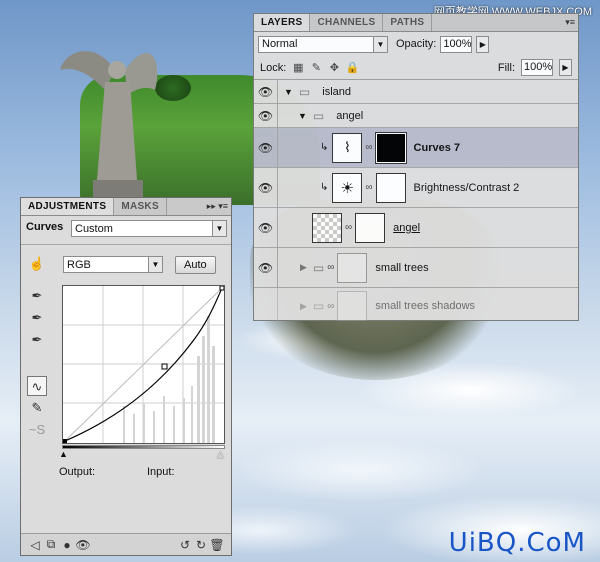 The height and width of the screenshot is (562, 600). I want to click on white-eyedropper-icon: ✒, so click(37, 340).